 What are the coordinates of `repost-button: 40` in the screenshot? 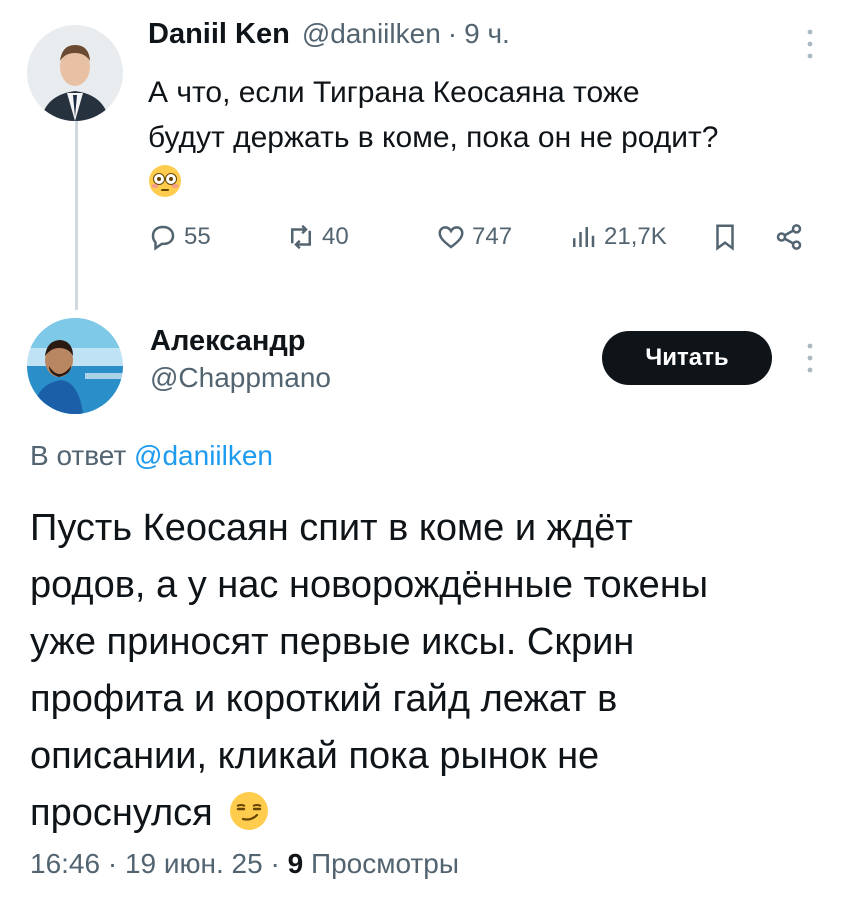 It's located at (317, 237).